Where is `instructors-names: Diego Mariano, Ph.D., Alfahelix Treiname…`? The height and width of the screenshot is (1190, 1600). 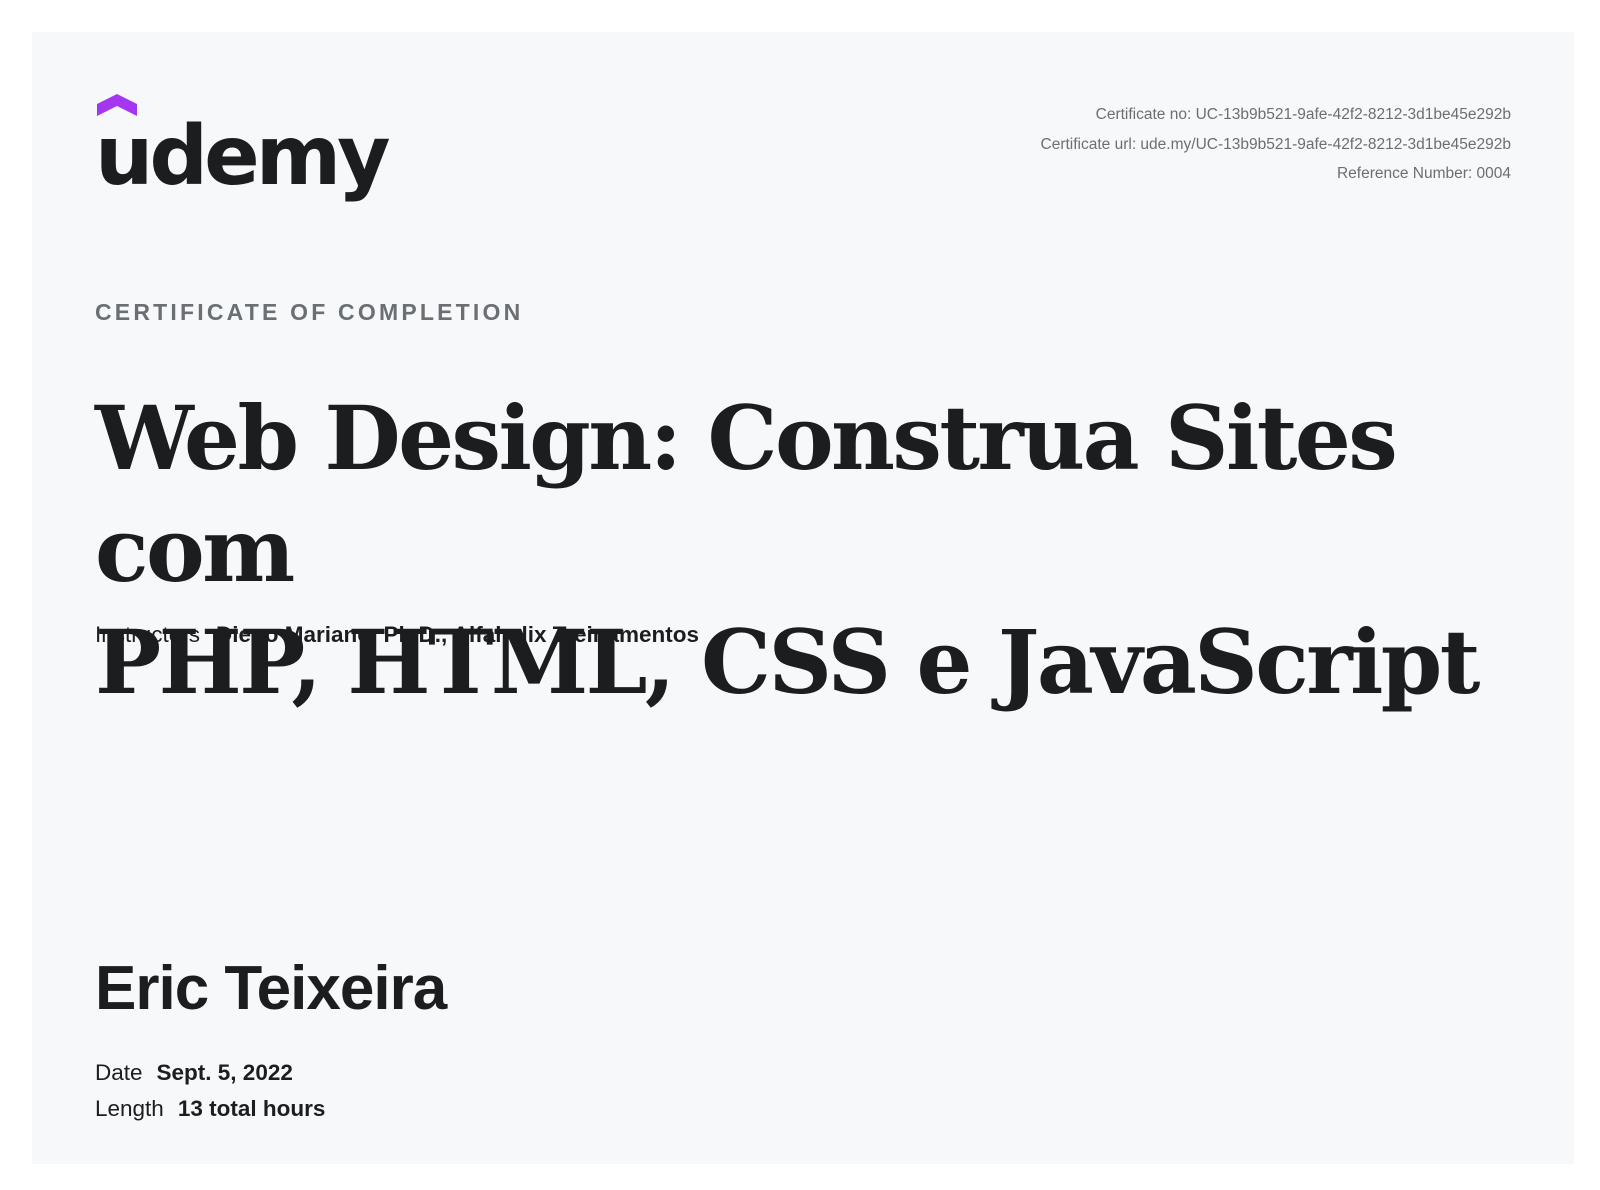
instructors-names: Diego Mariano, Ph.D., Alfahelix Treiname… is located at coordinates (458, 634).